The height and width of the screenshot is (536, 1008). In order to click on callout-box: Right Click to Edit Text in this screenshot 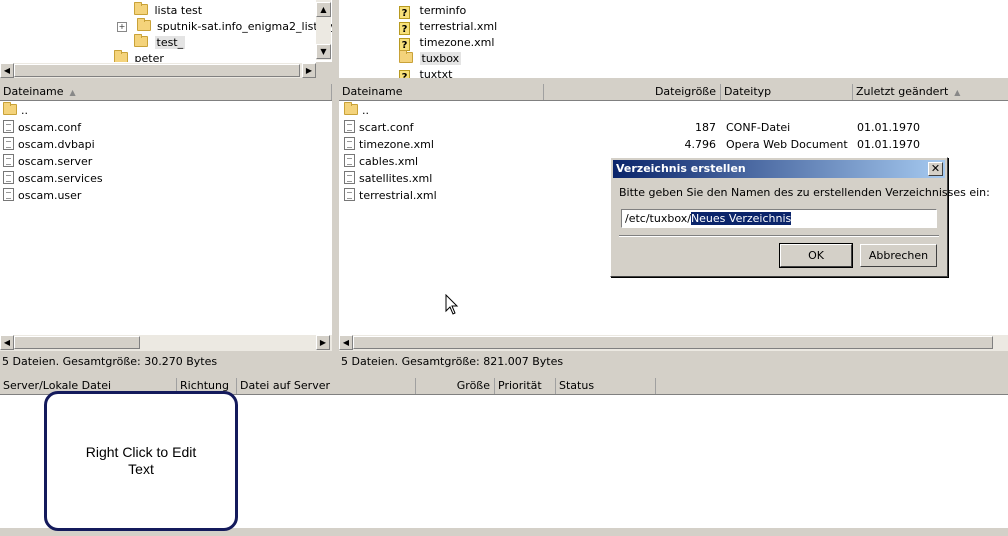, I will do `click(141, 461)`.